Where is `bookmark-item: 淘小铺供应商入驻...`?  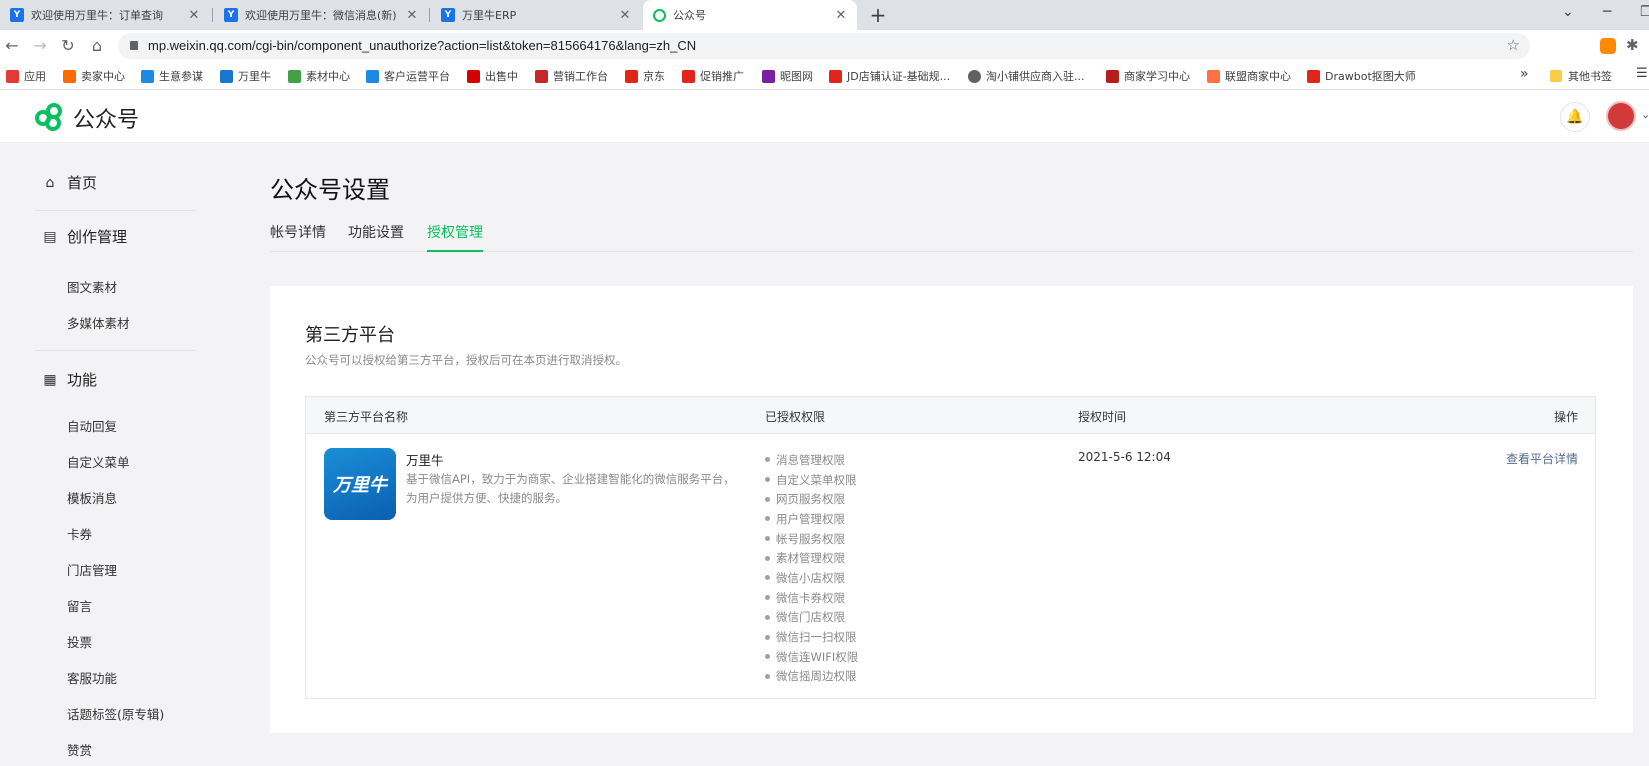 bookmark-item: 淘小铺供应商入驻... is located at coordinates (1026, 76).